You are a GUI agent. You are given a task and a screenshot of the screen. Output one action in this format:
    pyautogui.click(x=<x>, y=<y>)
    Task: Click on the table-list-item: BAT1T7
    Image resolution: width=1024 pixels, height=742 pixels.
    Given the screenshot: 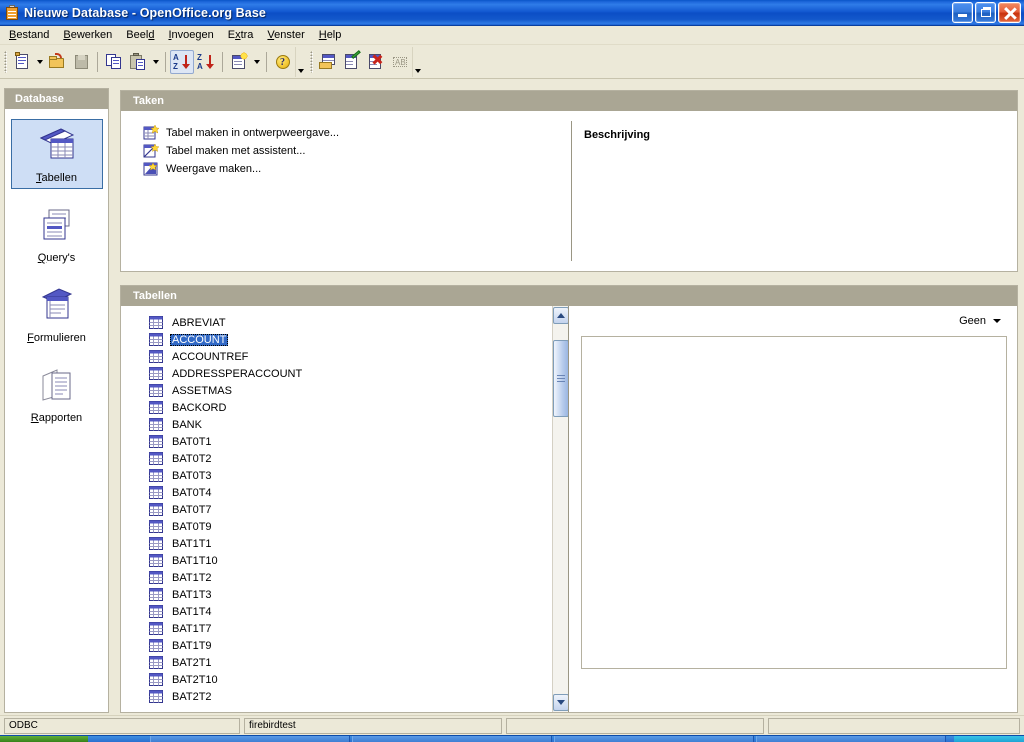 What is the action you would take?
    pyautogui.click(x=326, y=628)
    